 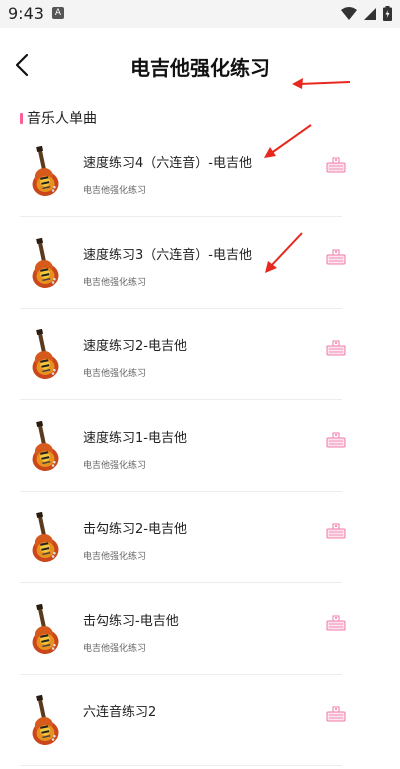 I want to click on battery-icon, so click(x=387, y=13).